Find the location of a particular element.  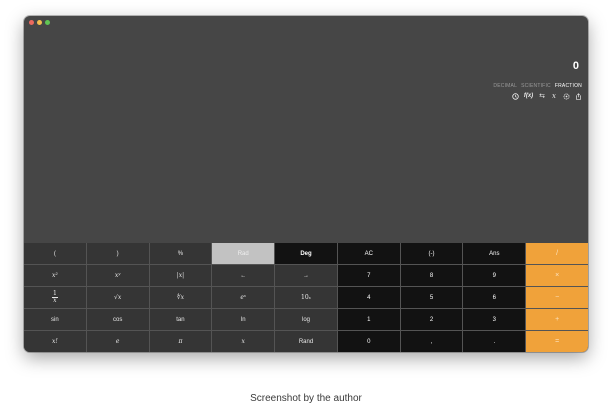

variable-x-key: x is located at coordinates (243, 341).